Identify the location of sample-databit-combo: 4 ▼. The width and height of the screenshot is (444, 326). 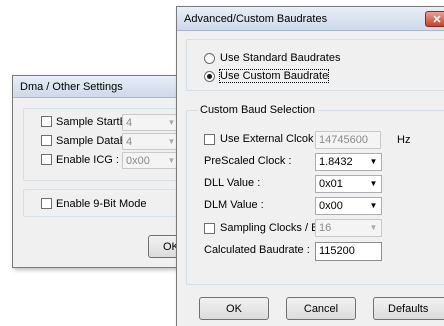
(151, 141).